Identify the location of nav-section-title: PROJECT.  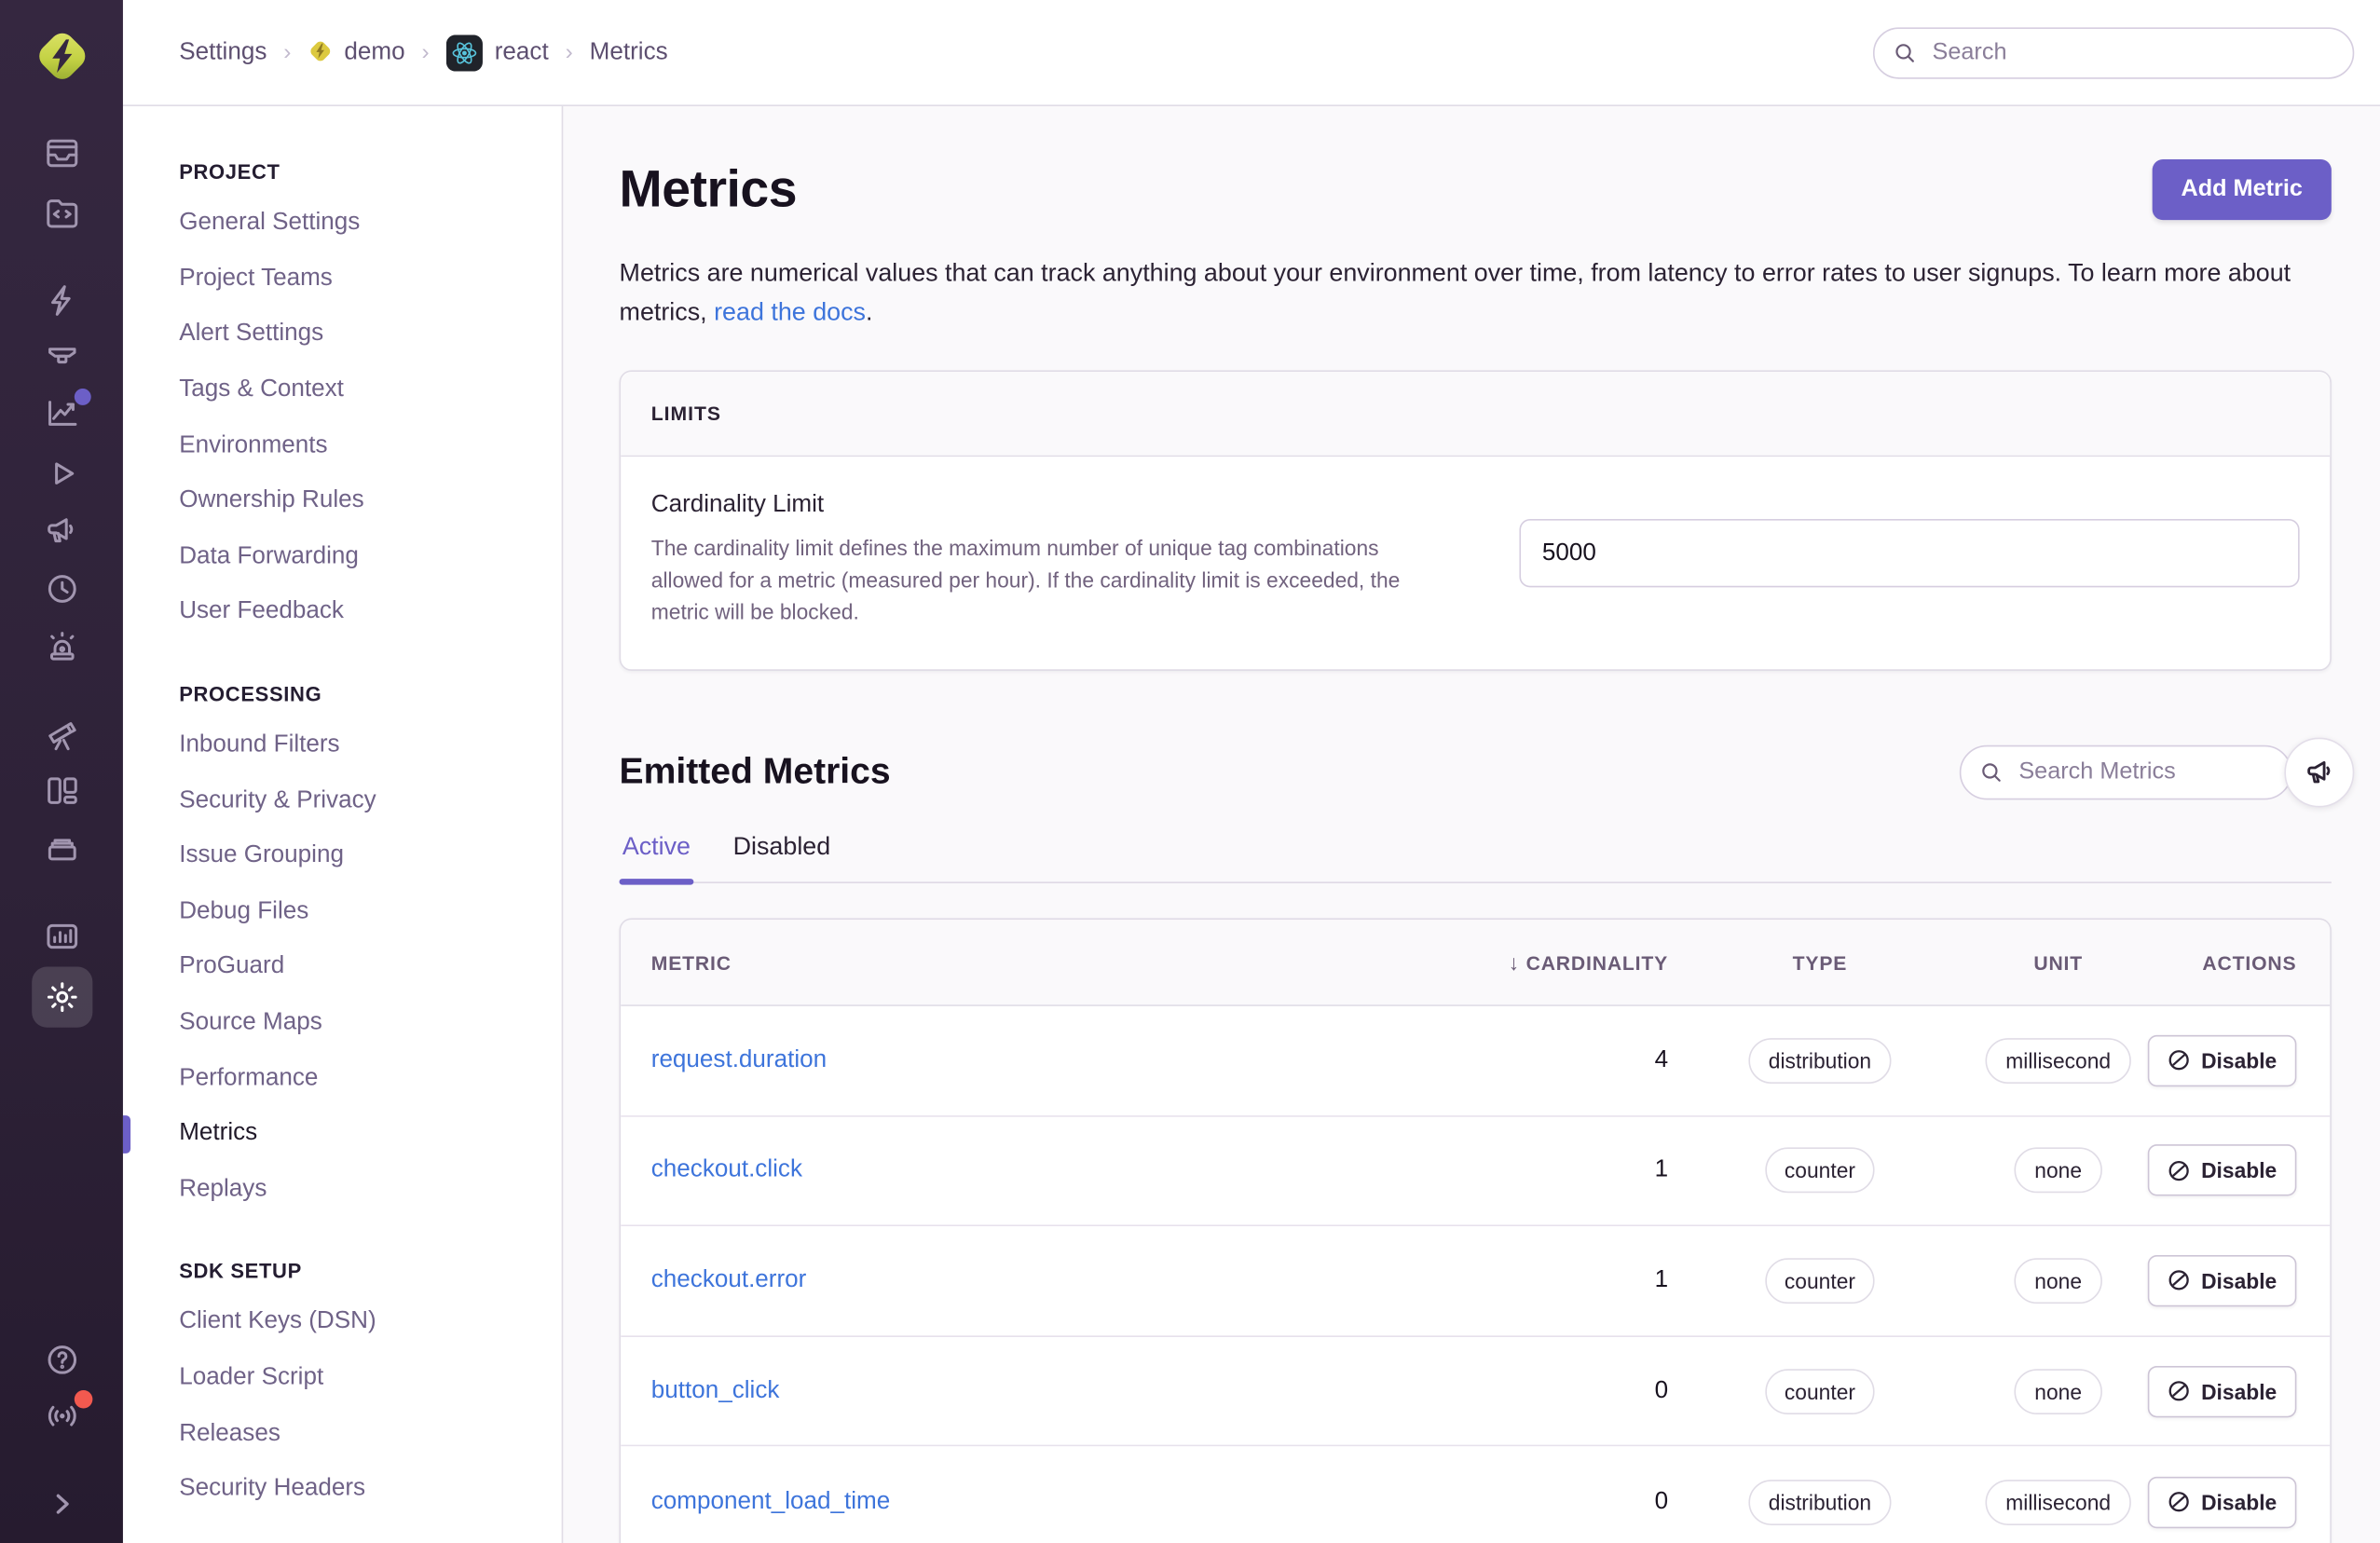
(229, 172).